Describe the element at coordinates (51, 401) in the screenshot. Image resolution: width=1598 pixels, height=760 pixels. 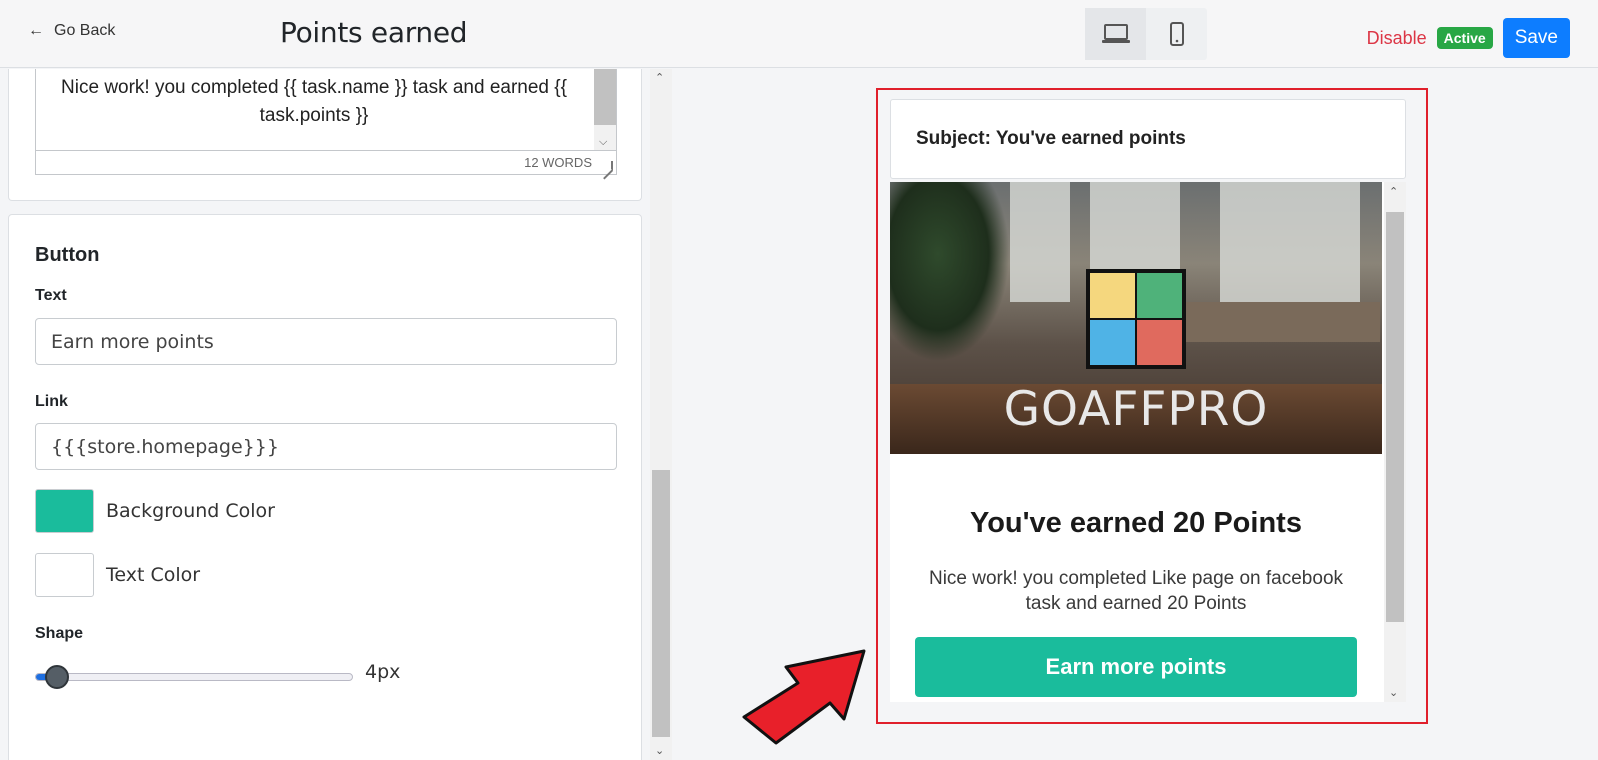
I see `link-field-label: Link` at that location.